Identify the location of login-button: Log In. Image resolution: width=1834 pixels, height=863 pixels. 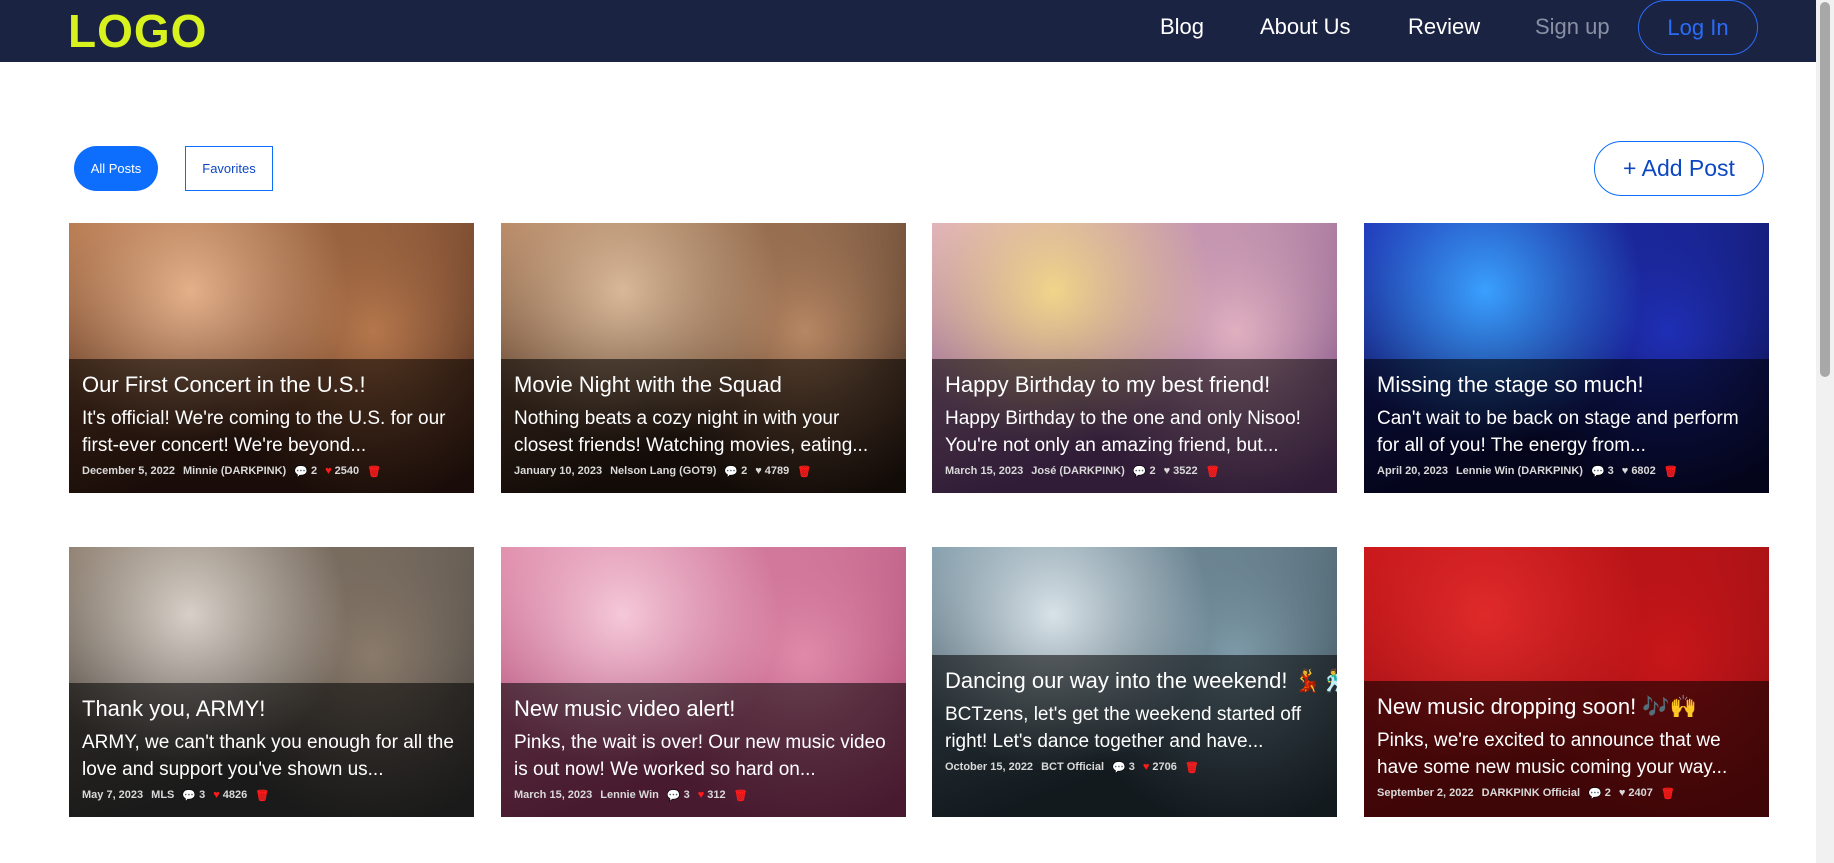
(1698, 27).